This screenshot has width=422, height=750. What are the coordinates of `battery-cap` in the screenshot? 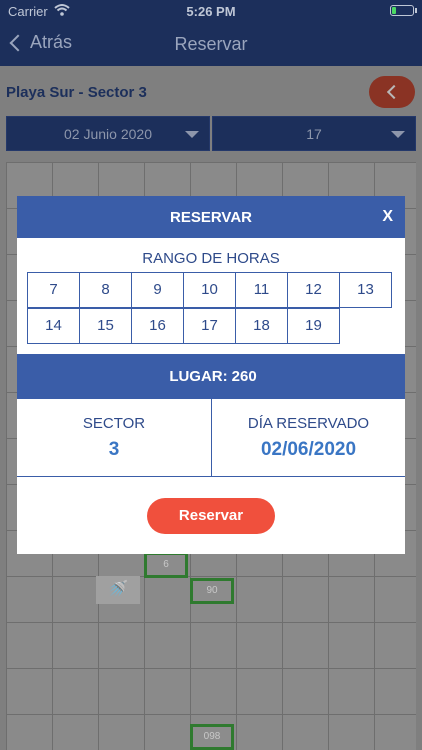 It's located at (416, 10).